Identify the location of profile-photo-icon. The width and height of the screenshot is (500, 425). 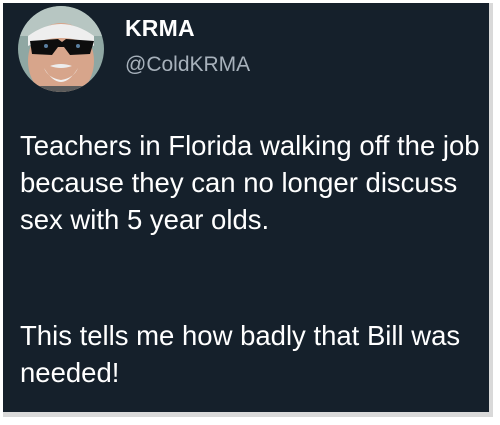
(61, 49).